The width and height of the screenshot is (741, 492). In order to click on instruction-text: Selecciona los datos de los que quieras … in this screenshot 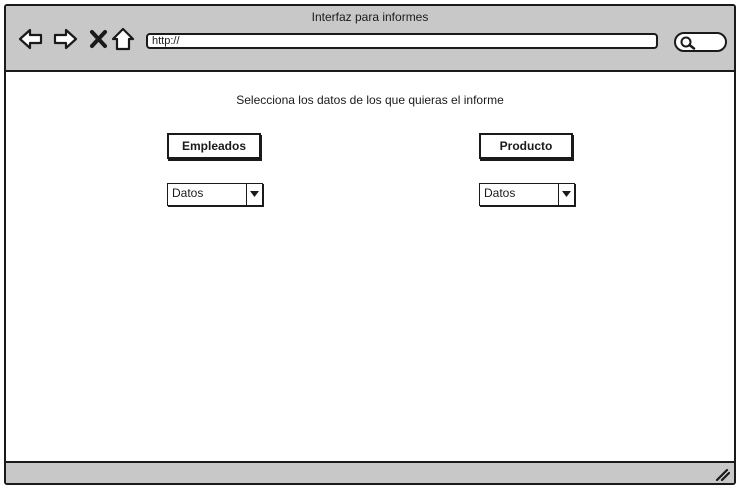, I will do `click(370, 100)`.